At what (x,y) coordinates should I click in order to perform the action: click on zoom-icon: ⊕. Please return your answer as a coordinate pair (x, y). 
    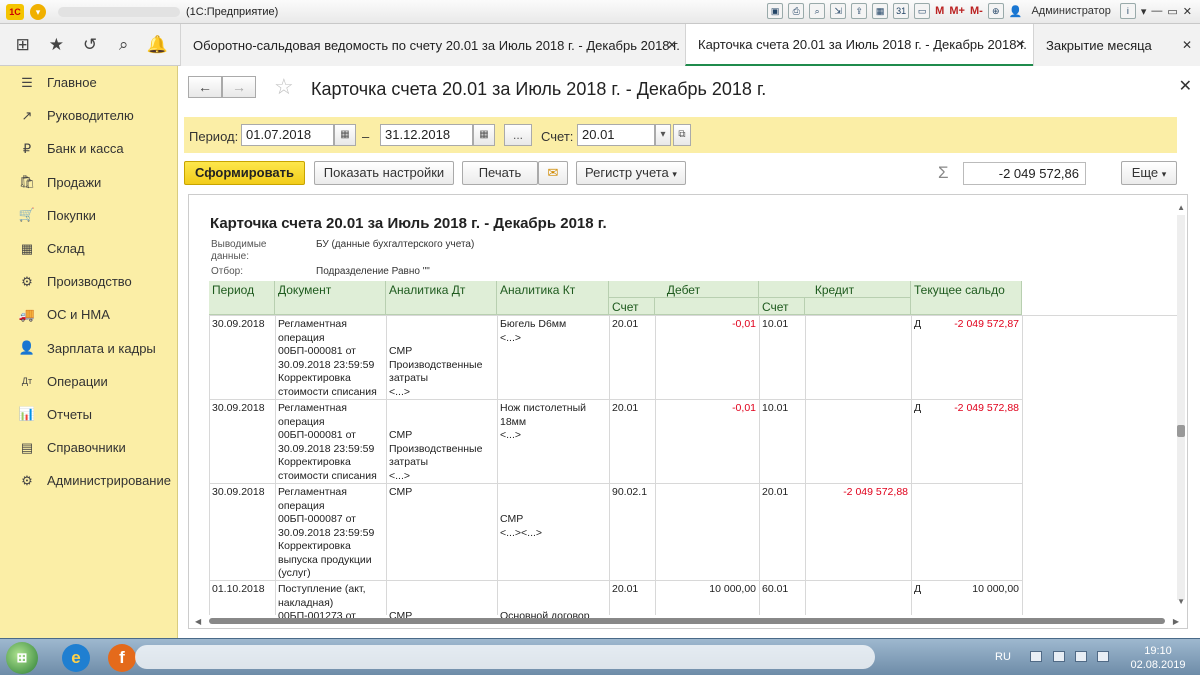
    Looking at the image, I should click on (995, 11).